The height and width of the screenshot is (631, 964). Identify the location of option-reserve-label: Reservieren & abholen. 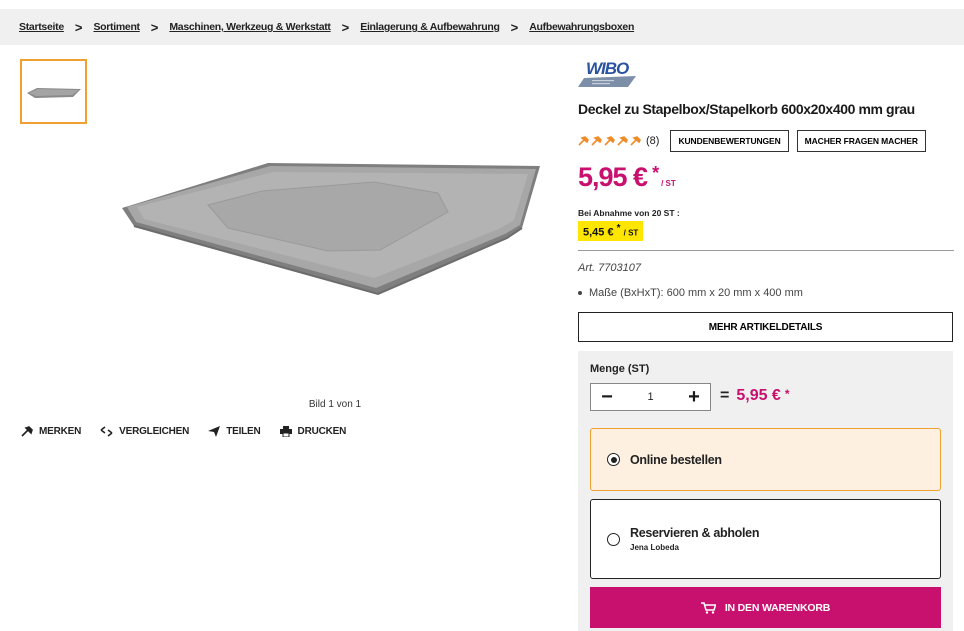
(695, 533).